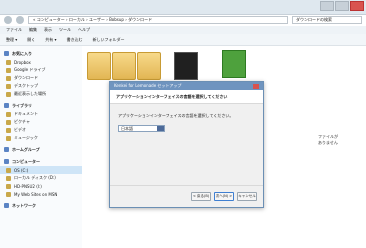 Image resolution: width=366 pixels, height=248 pixels. What do you see at coordinates (183, 7) in the screenshot?
I see `title-bar` at bounding box center [183, 7].